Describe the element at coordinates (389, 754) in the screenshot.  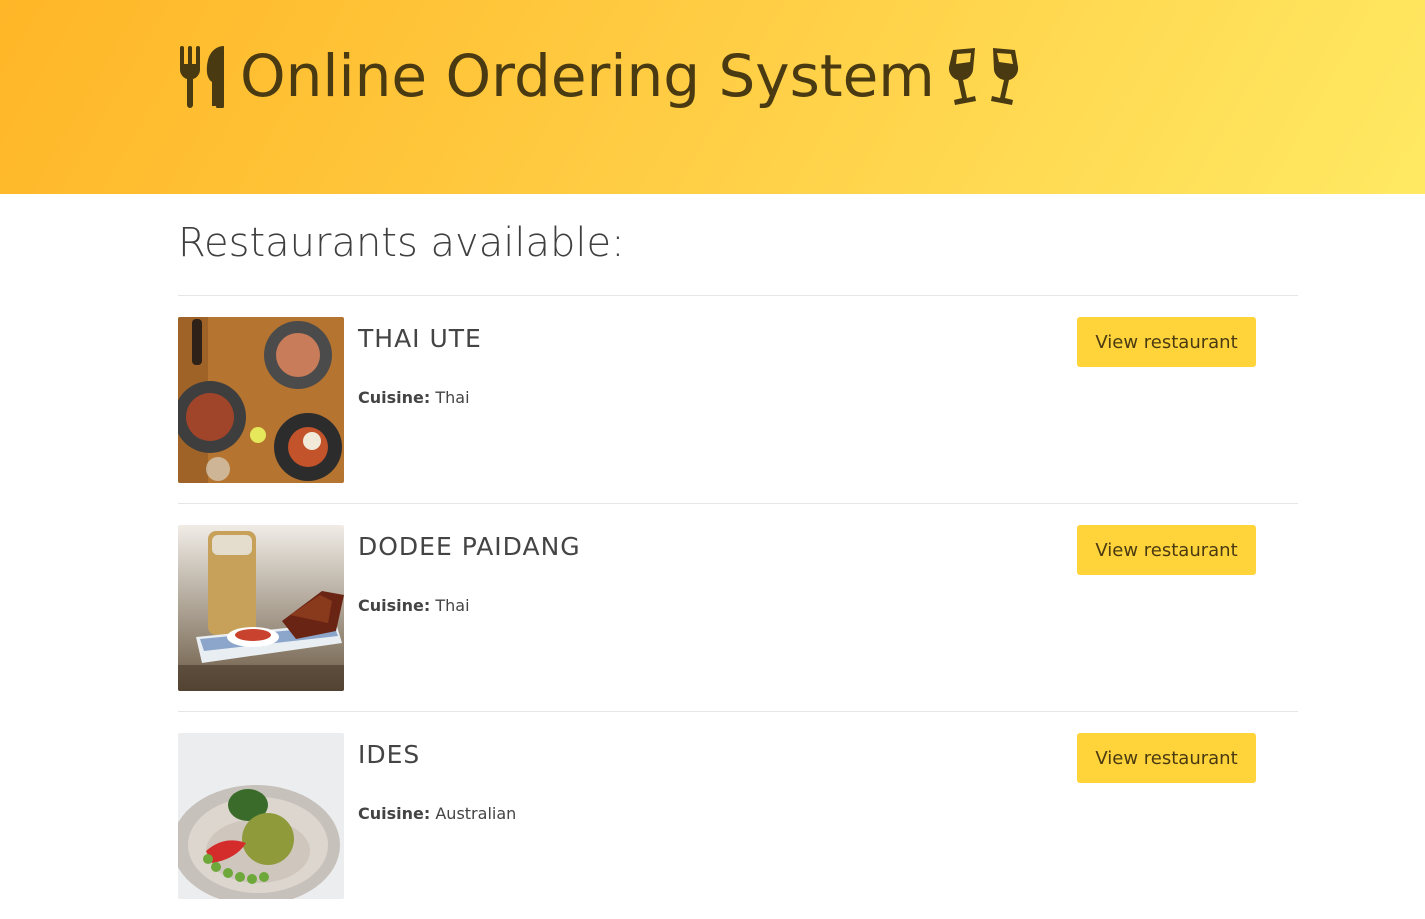
I see `restaurant-name: IDES` at that location.